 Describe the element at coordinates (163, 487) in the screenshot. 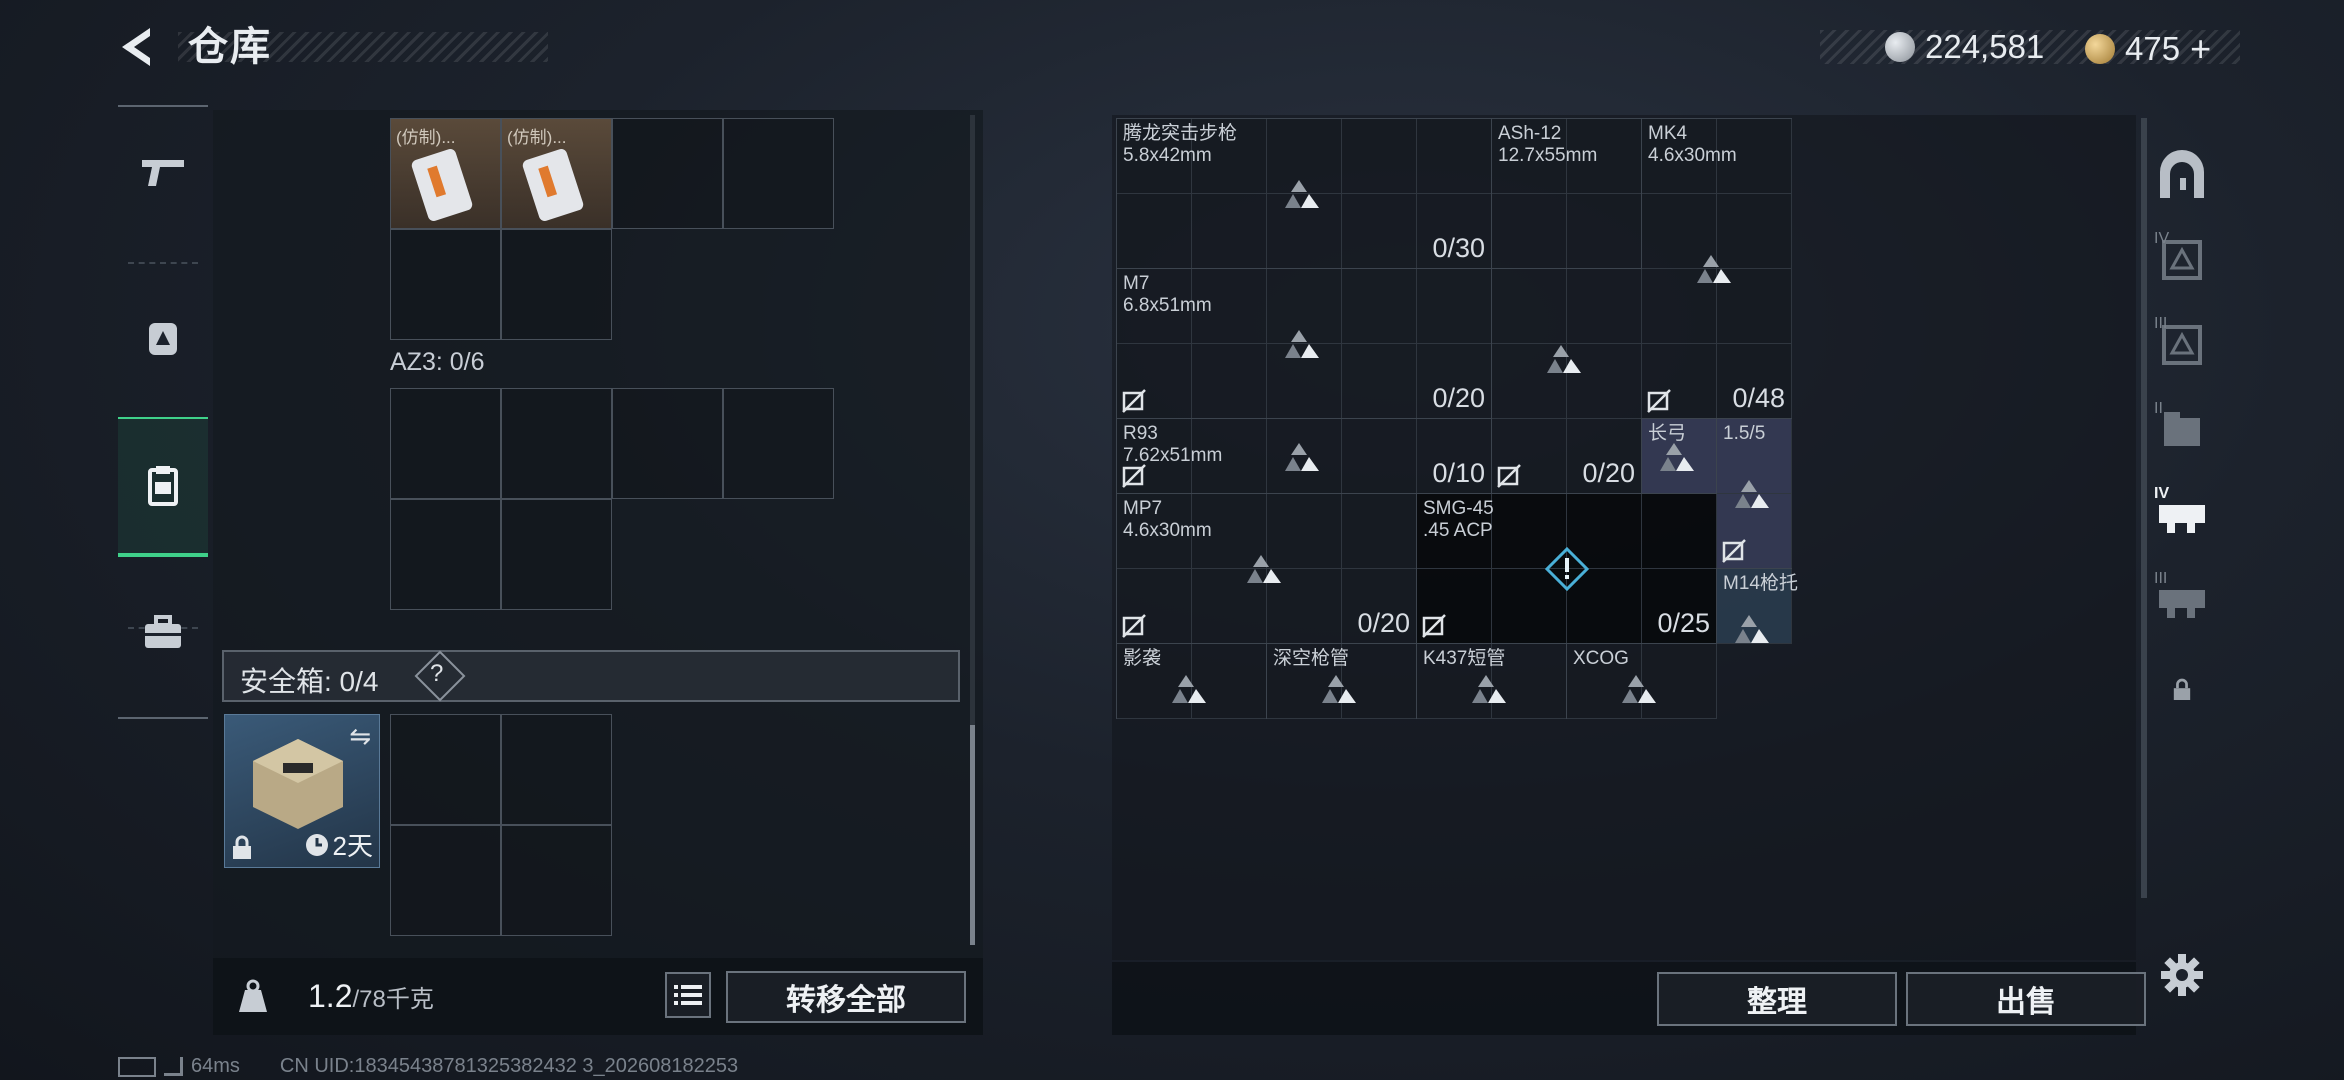

I see `nav-containers` at that location.